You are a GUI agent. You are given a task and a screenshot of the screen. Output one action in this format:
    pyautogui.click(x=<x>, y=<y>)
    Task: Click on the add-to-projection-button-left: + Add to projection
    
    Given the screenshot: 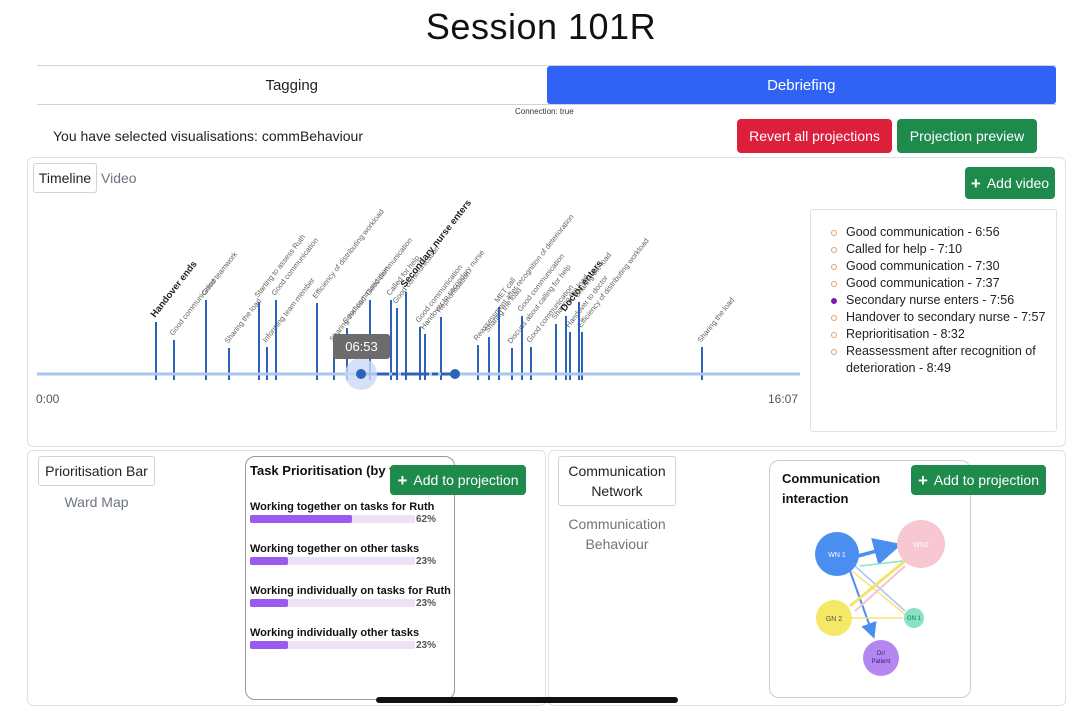 What is the action you would take?
    pyautogui.click(x=458, y=480)
    